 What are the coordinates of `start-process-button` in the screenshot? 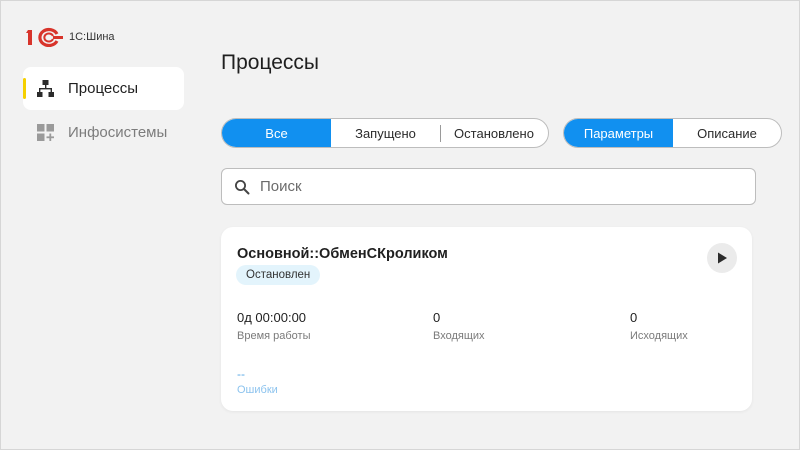 It's located at (722, 258).